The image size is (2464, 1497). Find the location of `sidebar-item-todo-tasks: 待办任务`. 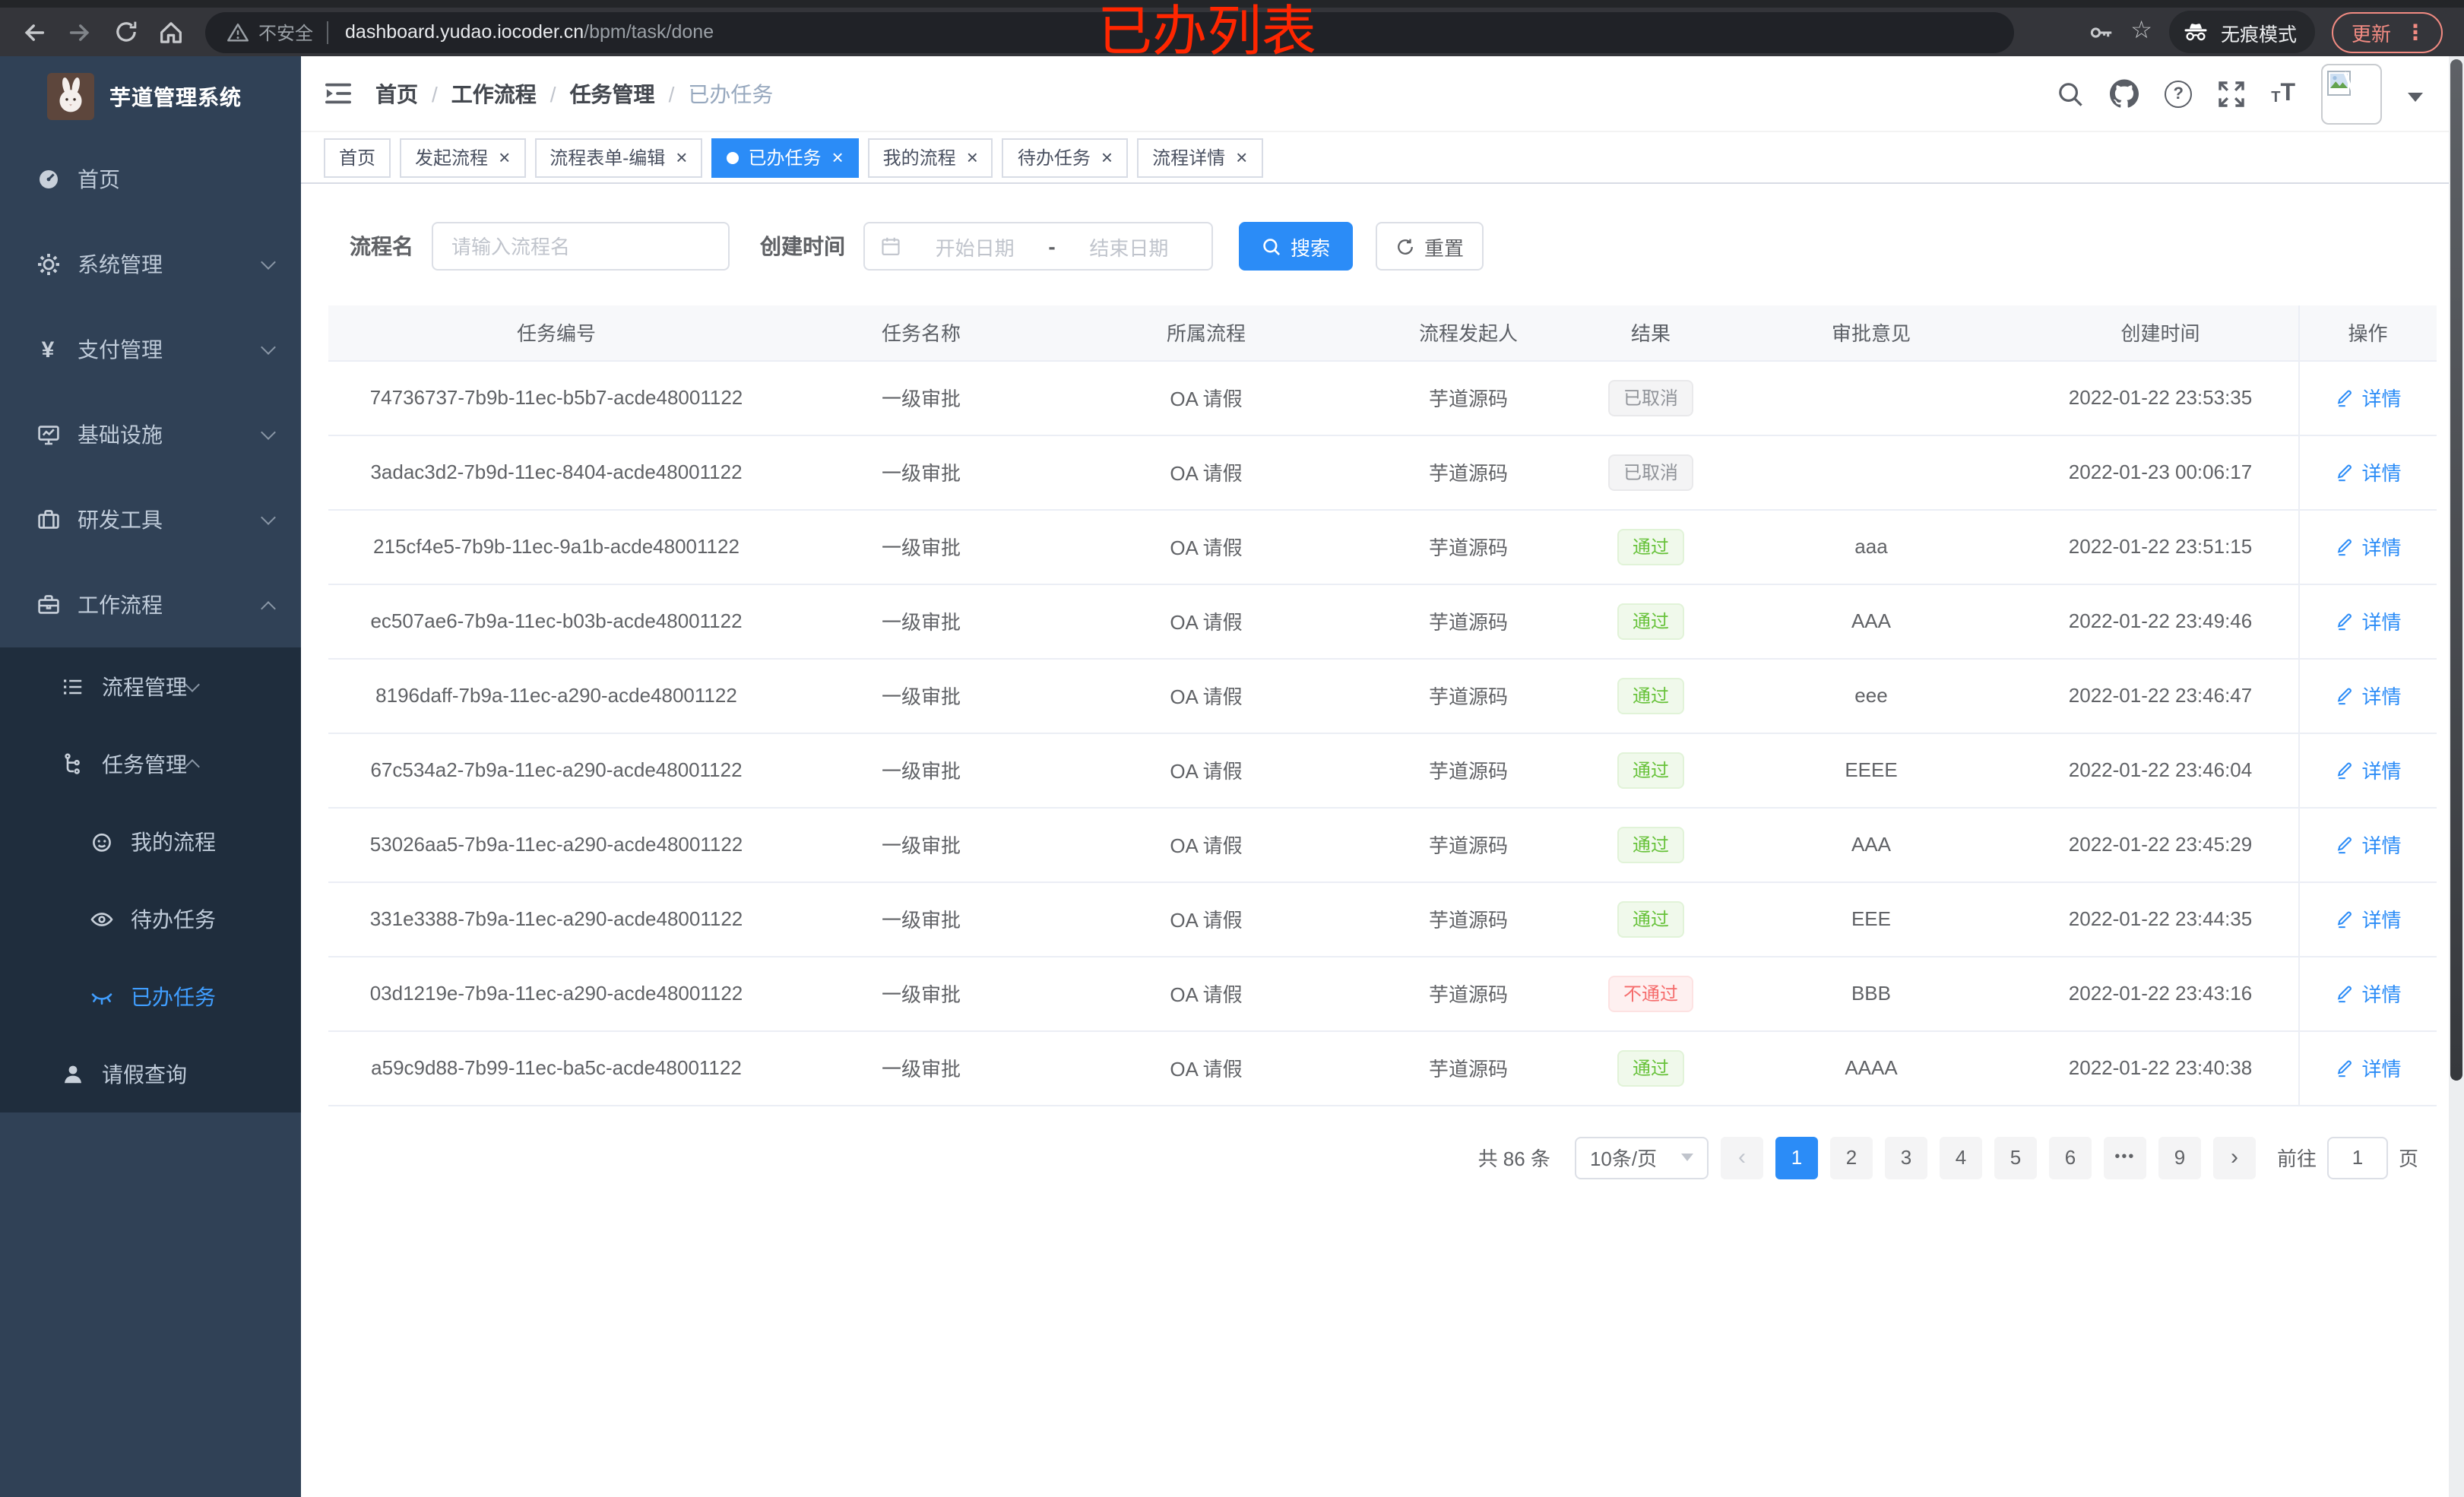

sidebar-item-todo-tasks: 待办任务 is located at coordinates (150, 918).